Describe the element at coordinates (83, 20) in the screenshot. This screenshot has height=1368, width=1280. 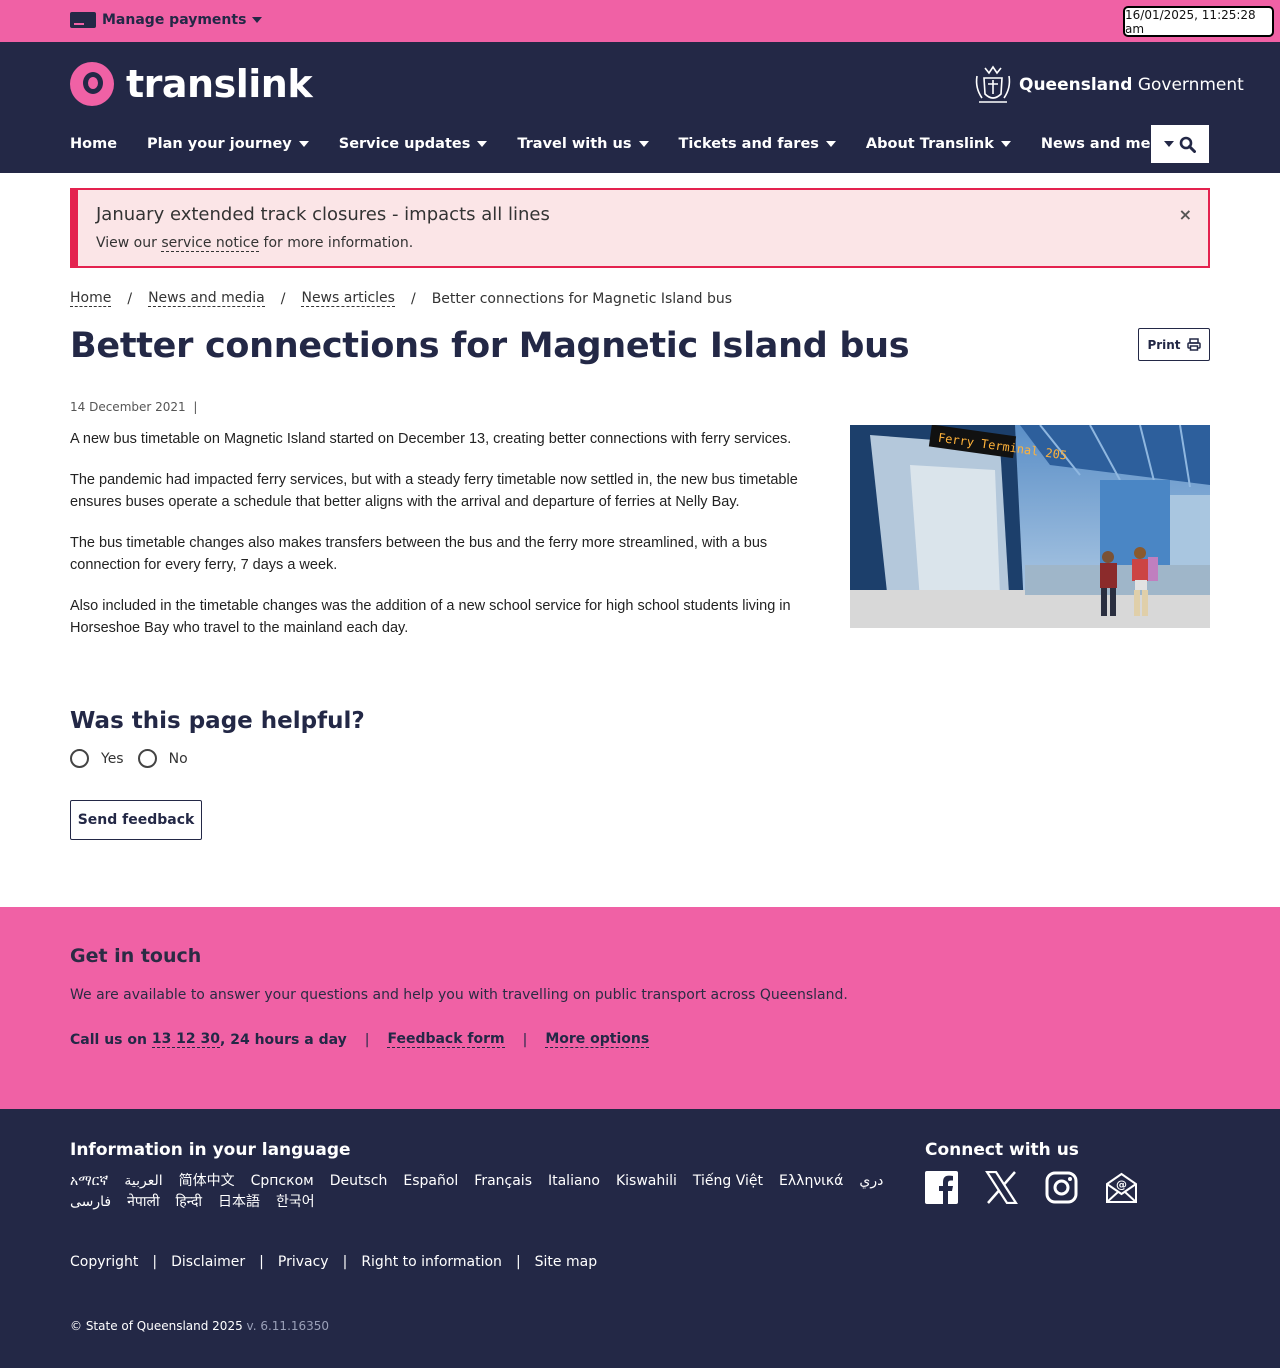
I see `go-card-icon` at that location.